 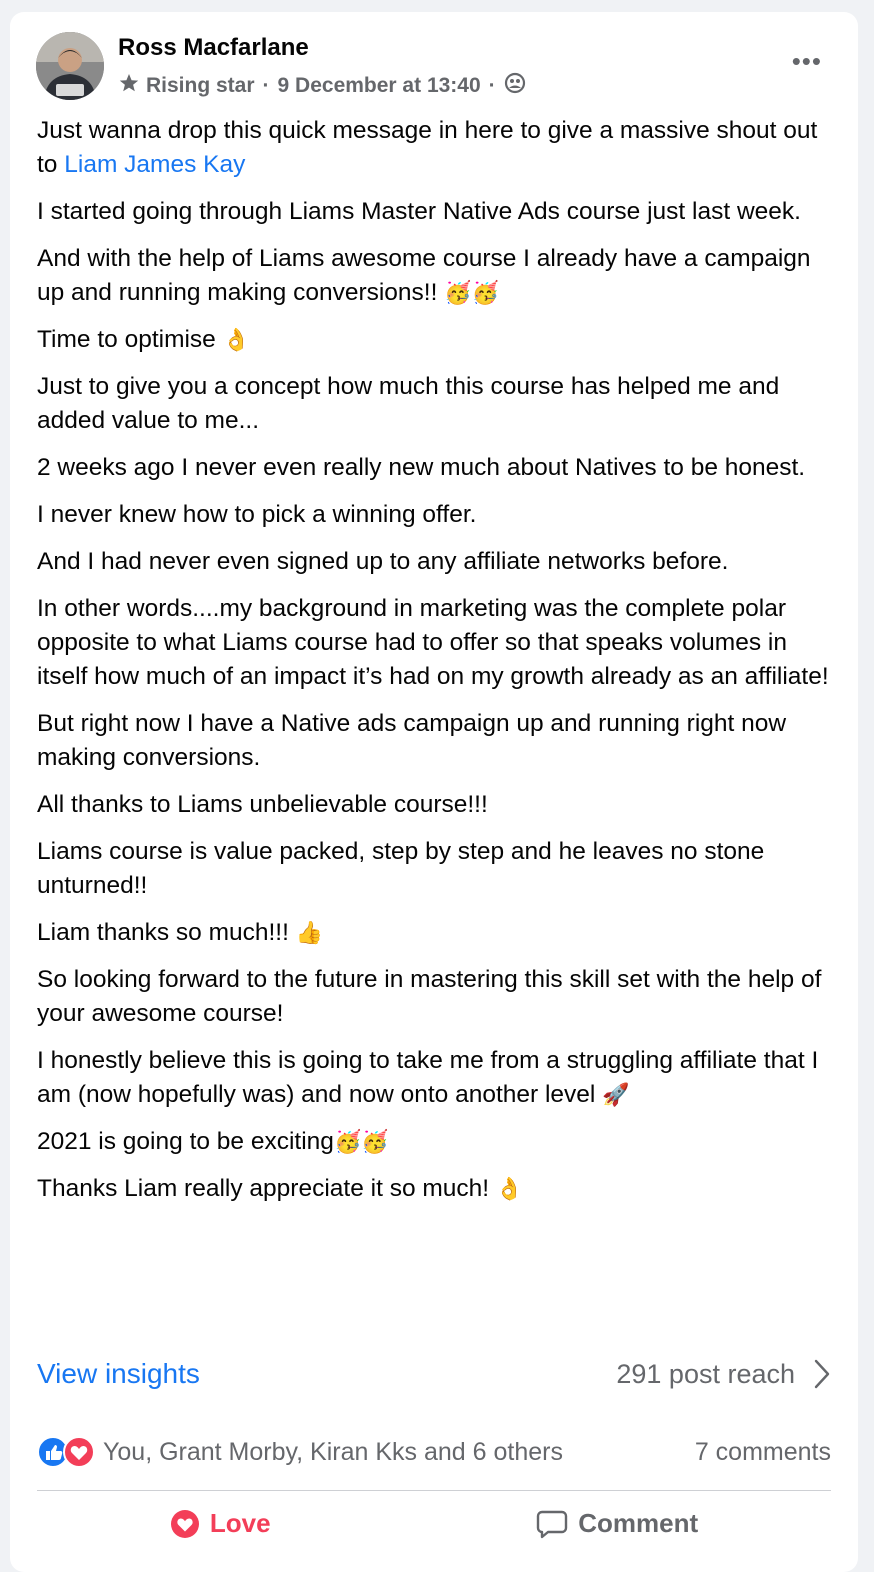 What do you see at coordinates (309, 932) in the screenshot?
I see `emoji: 👍` at bounding box center [309, 932].